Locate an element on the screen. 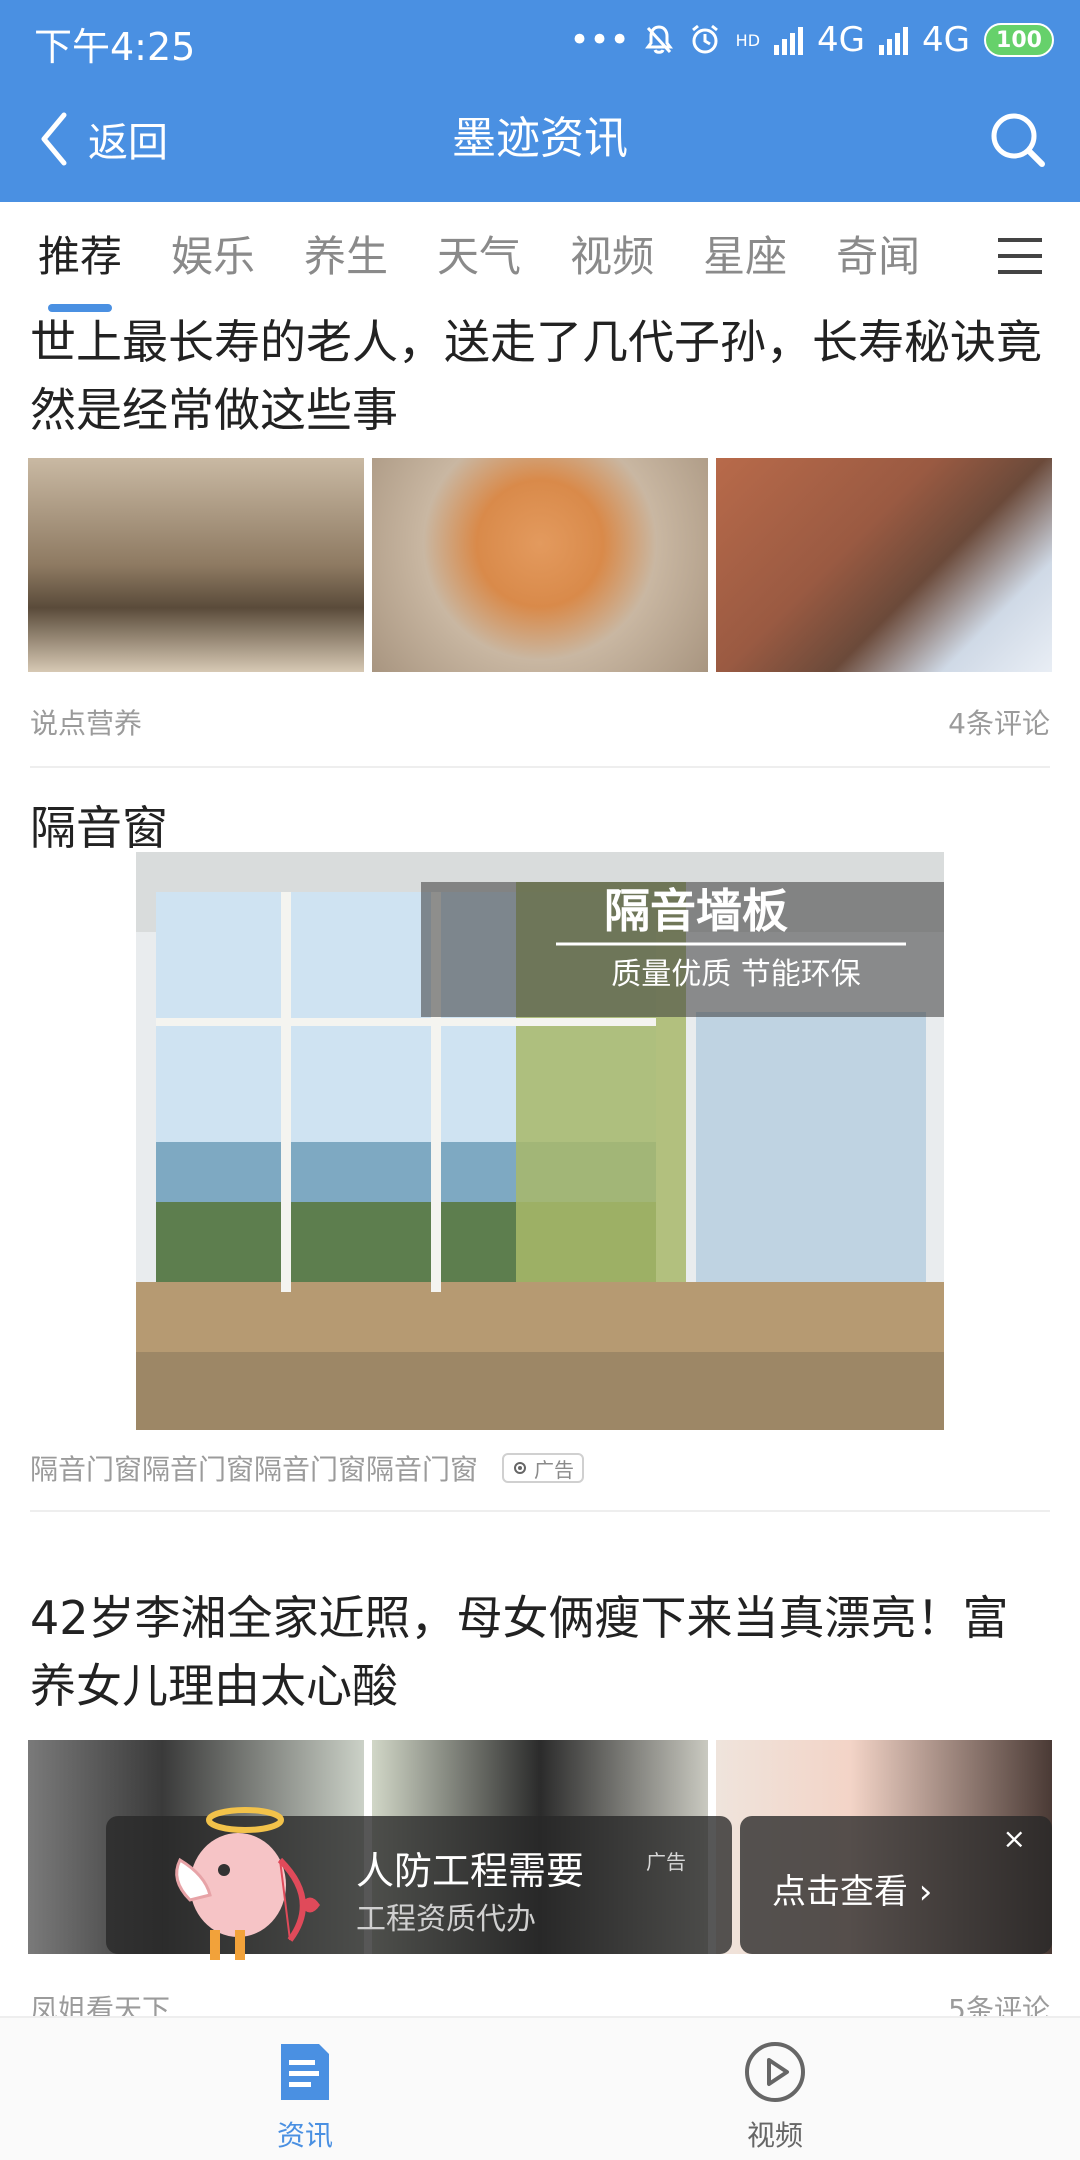  tab-entertainment: 娱乐 is located at coordinates (213, 257).